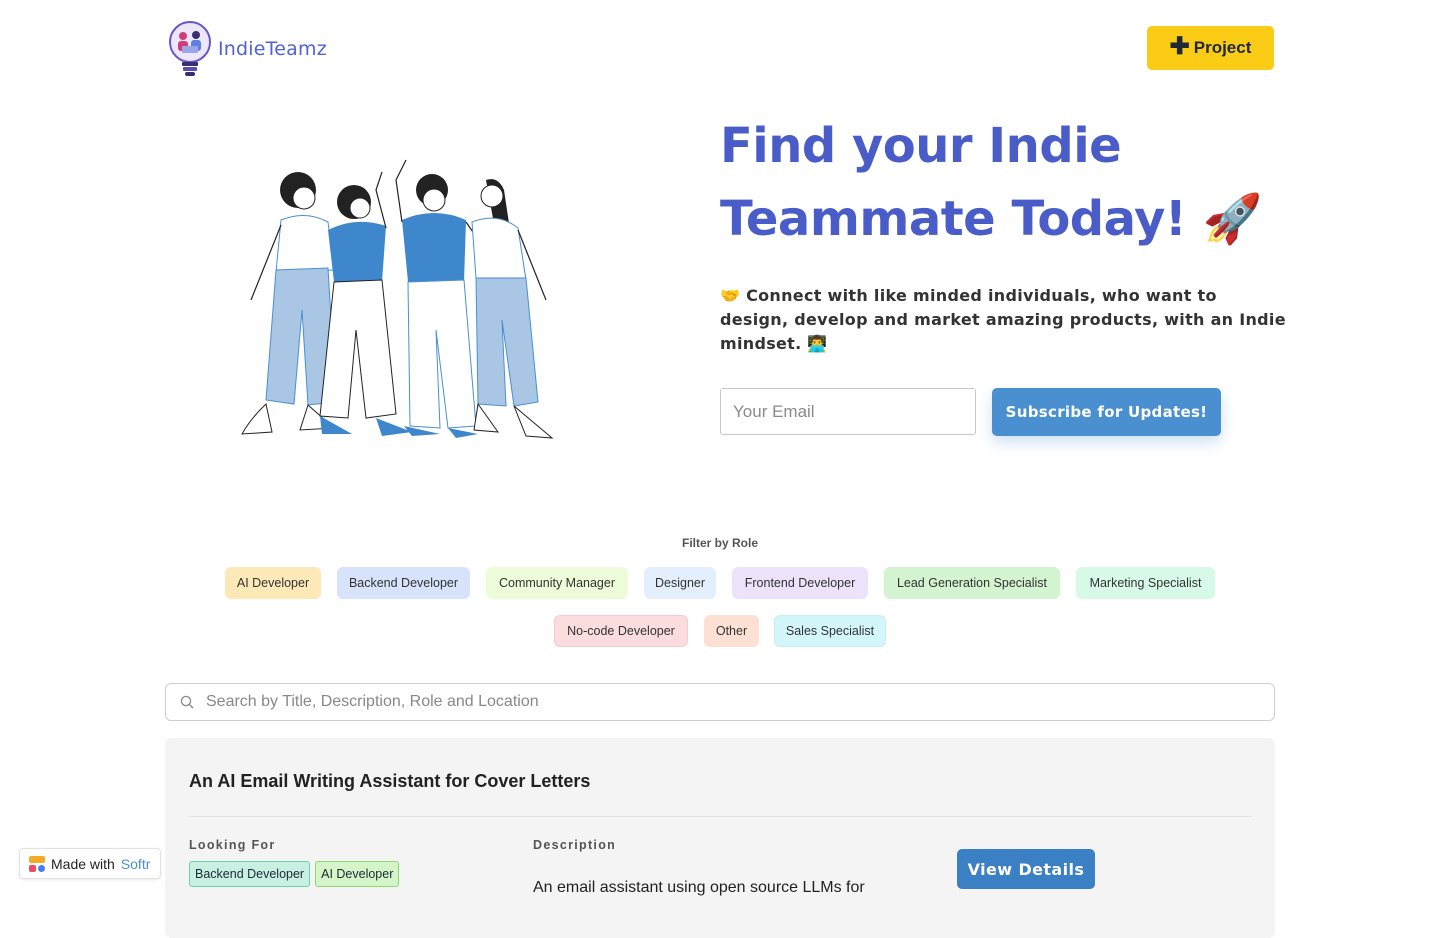 This screenshot has width=1440, height=938. I want to click on lightbulb-team-logo-icon, so click(190, 48).